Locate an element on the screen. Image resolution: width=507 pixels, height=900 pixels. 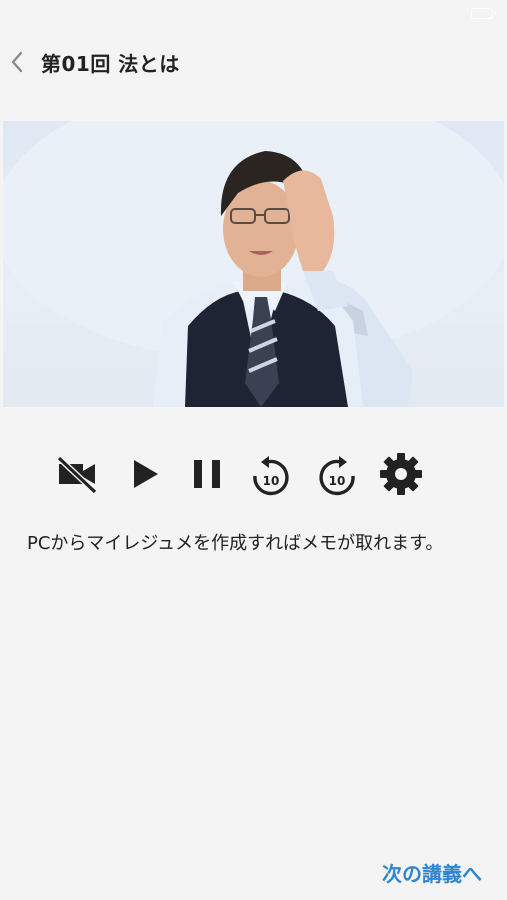
forward-10-label: 10 is located at coordinates (337, 481).